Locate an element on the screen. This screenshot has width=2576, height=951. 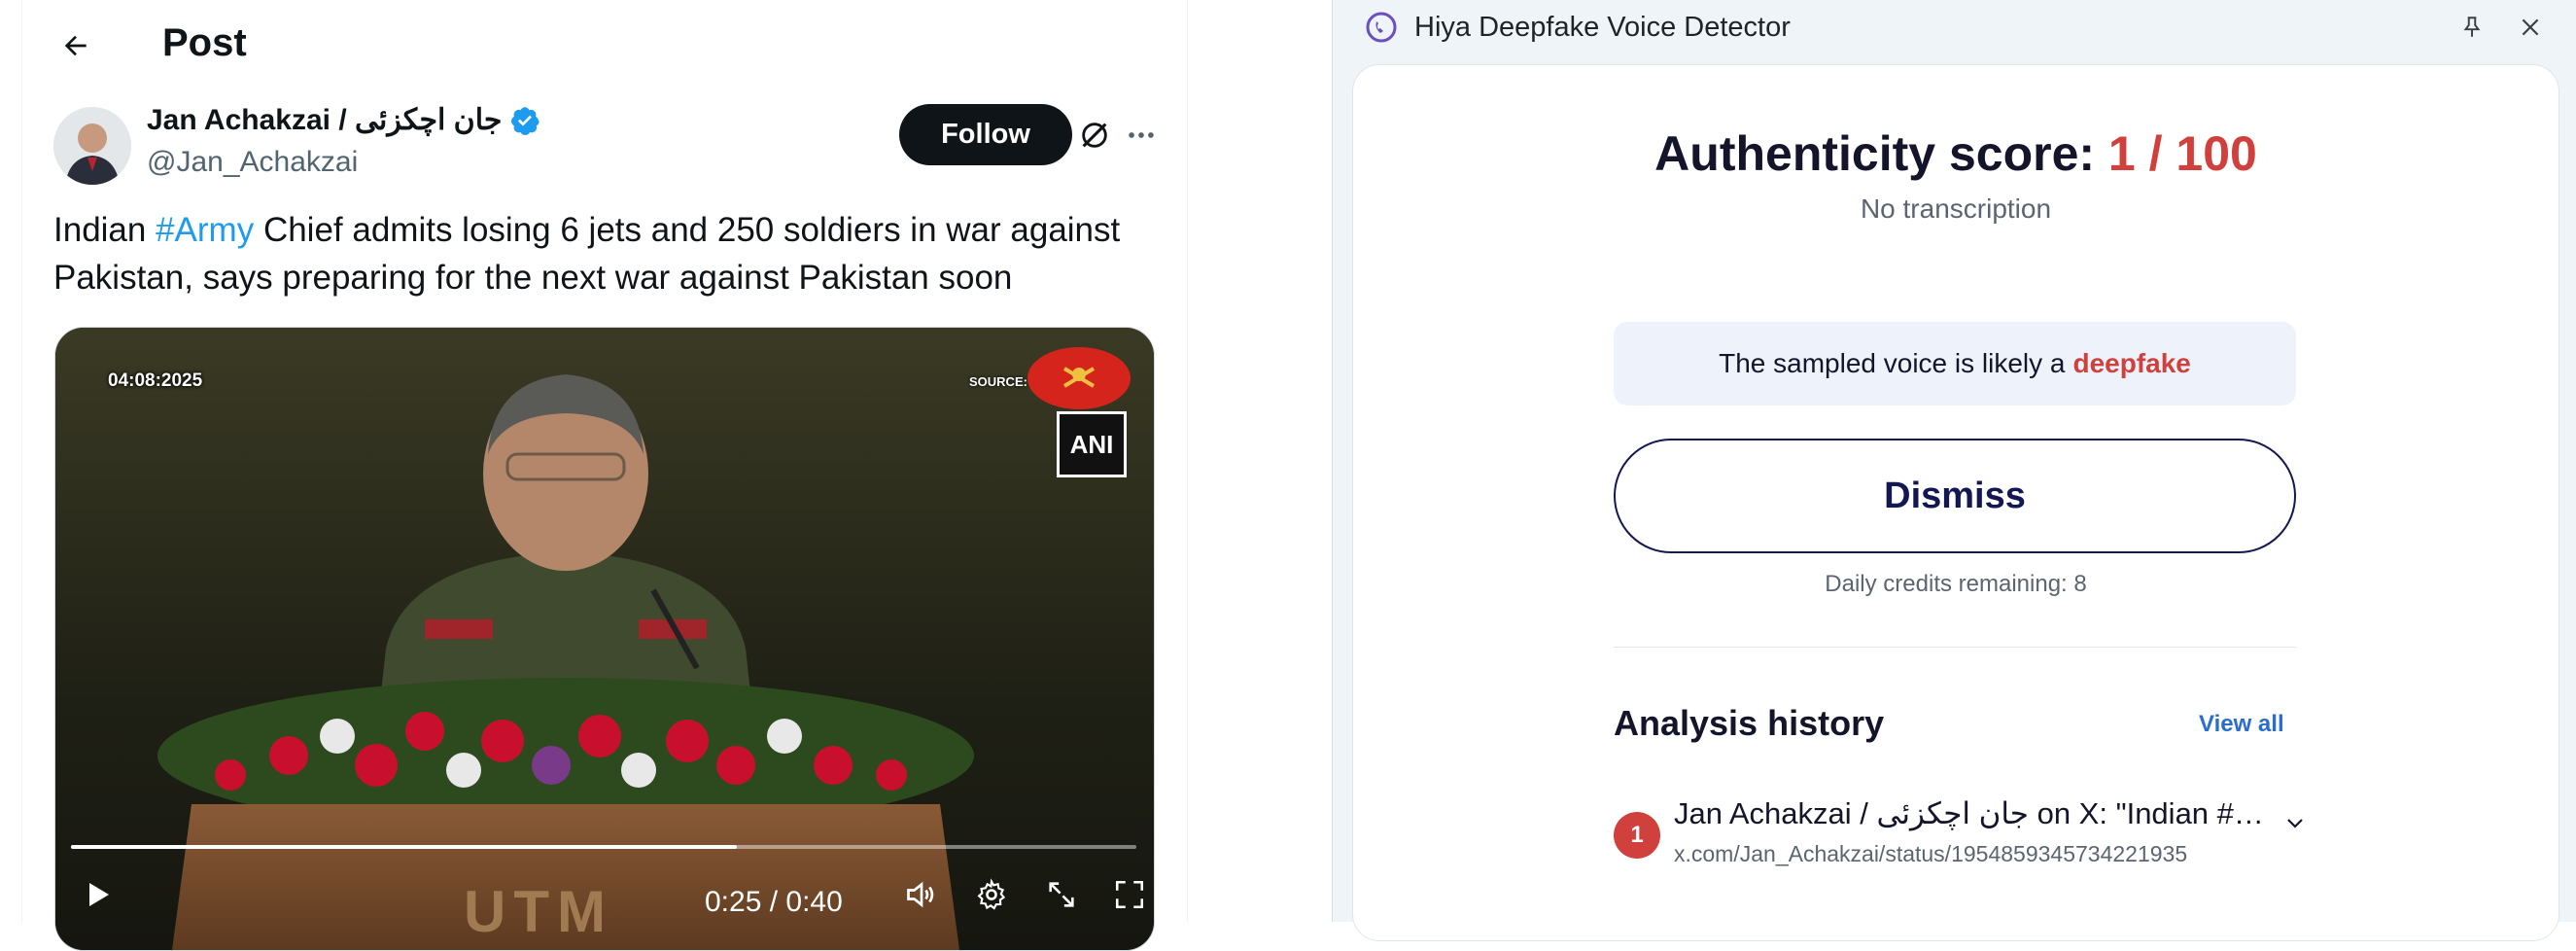
video-progress-bar is located at coordinates (604, 847).